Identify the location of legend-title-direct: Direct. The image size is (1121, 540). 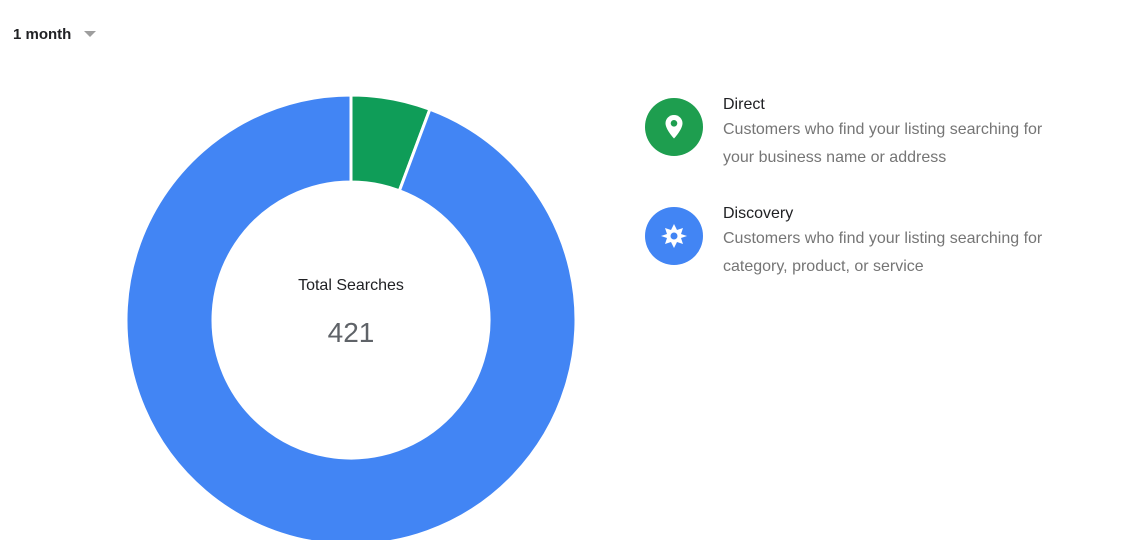
(744, 104).